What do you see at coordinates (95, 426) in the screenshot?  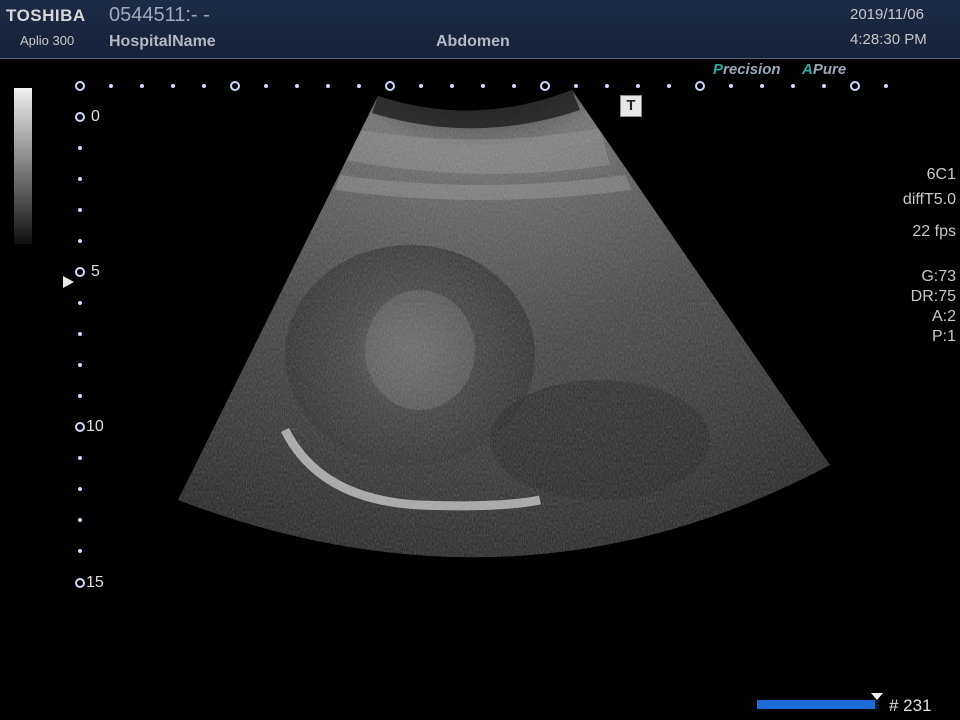 I see `depth-label-10: 10` at bounding box center [95, 426].